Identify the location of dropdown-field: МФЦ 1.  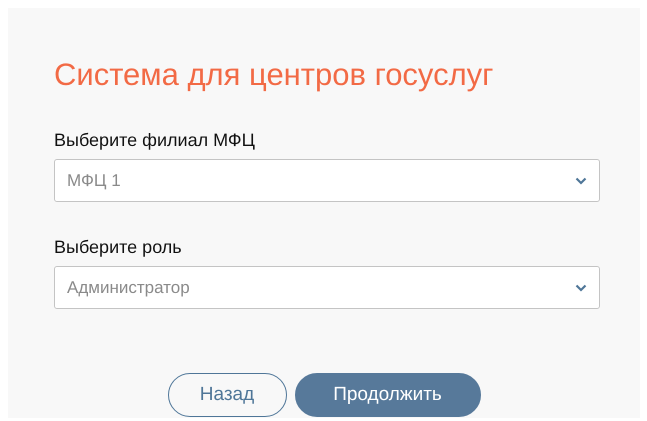
(327, 180).